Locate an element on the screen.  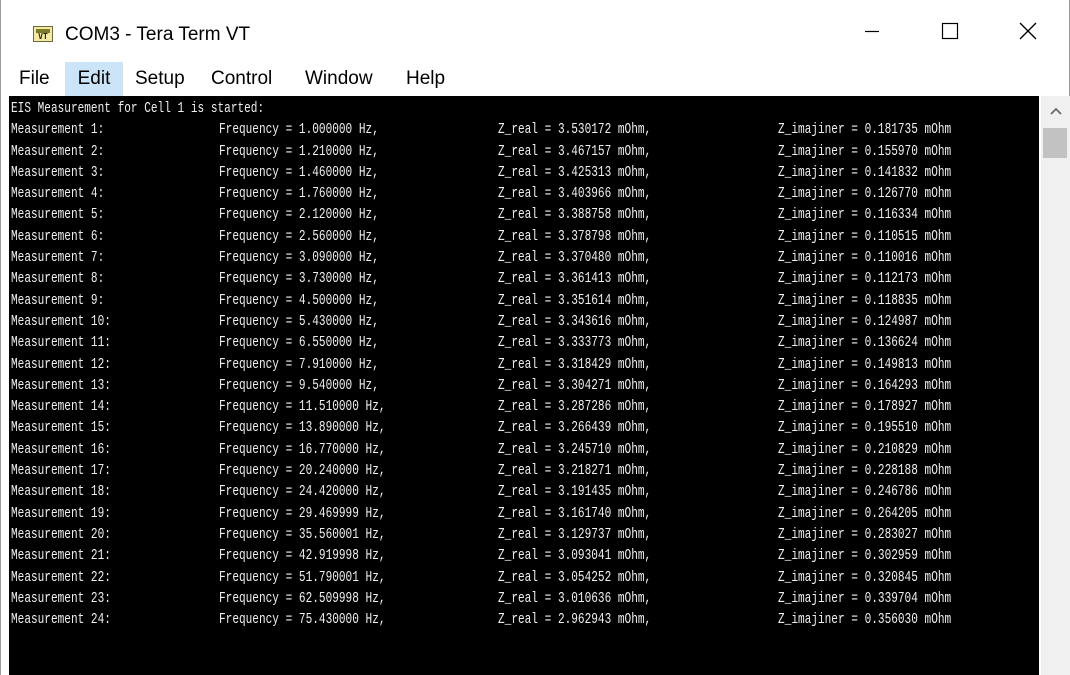
z-imaginary-value: Z_imajiner = 0.246786 mOhm is located at coordinates (865, 492).